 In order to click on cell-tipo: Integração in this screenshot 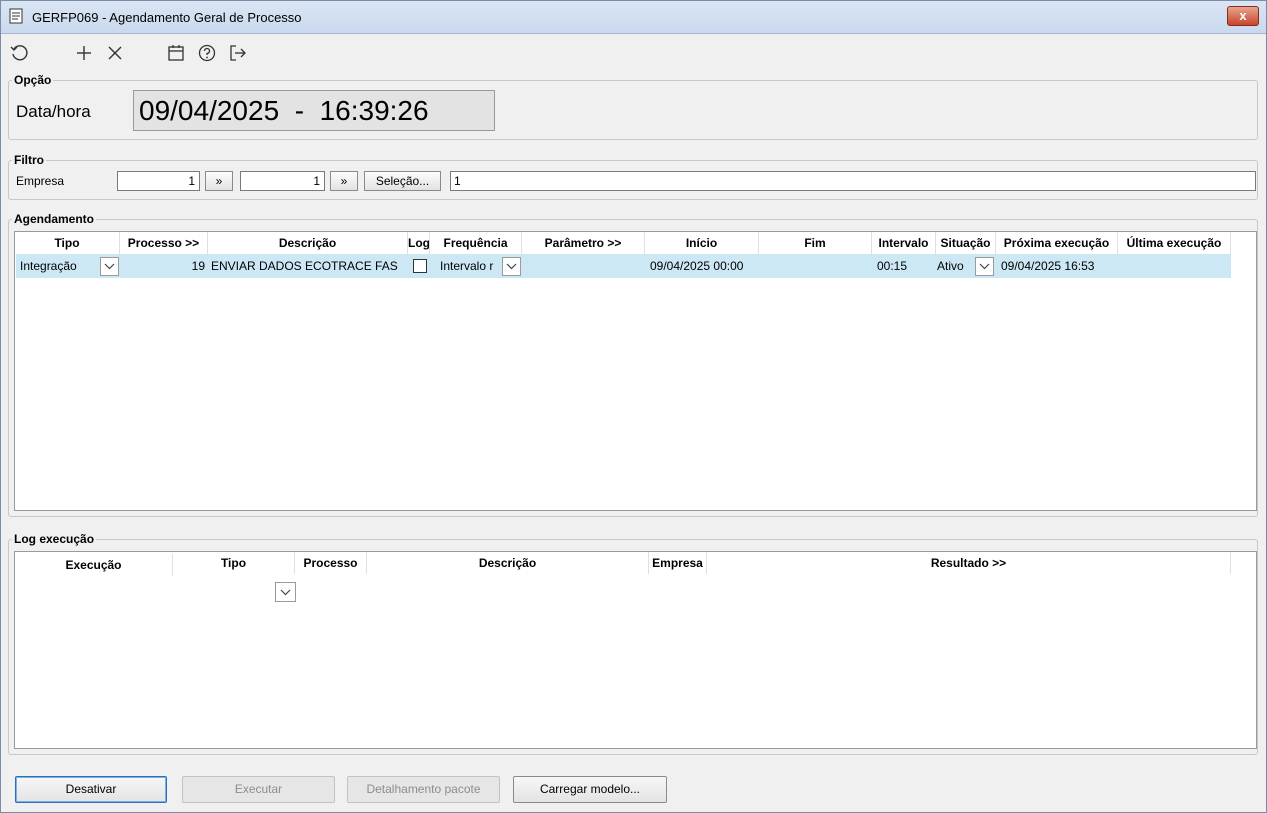, I will do `click(48, 266)`.